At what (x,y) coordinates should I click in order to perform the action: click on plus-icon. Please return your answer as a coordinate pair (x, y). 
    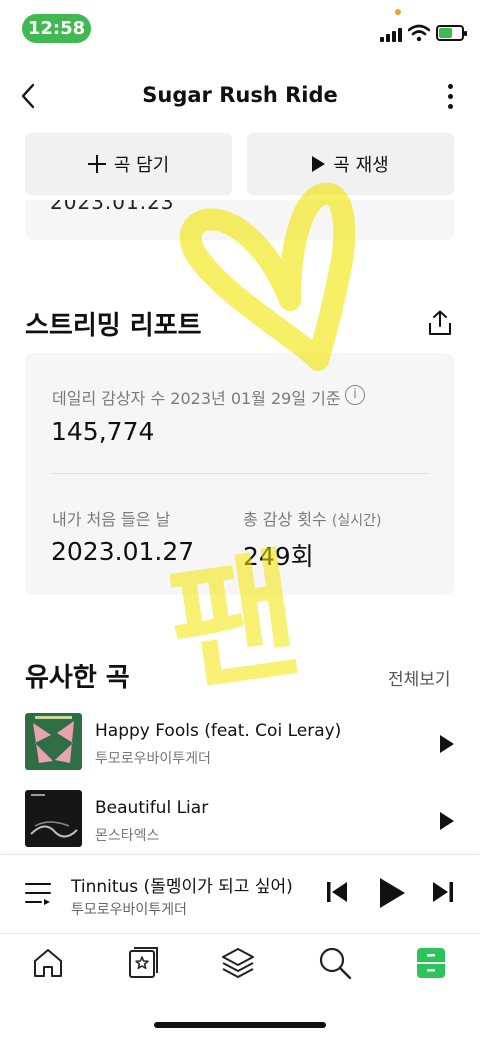
    Looking at the image, I should click on (96, 164).